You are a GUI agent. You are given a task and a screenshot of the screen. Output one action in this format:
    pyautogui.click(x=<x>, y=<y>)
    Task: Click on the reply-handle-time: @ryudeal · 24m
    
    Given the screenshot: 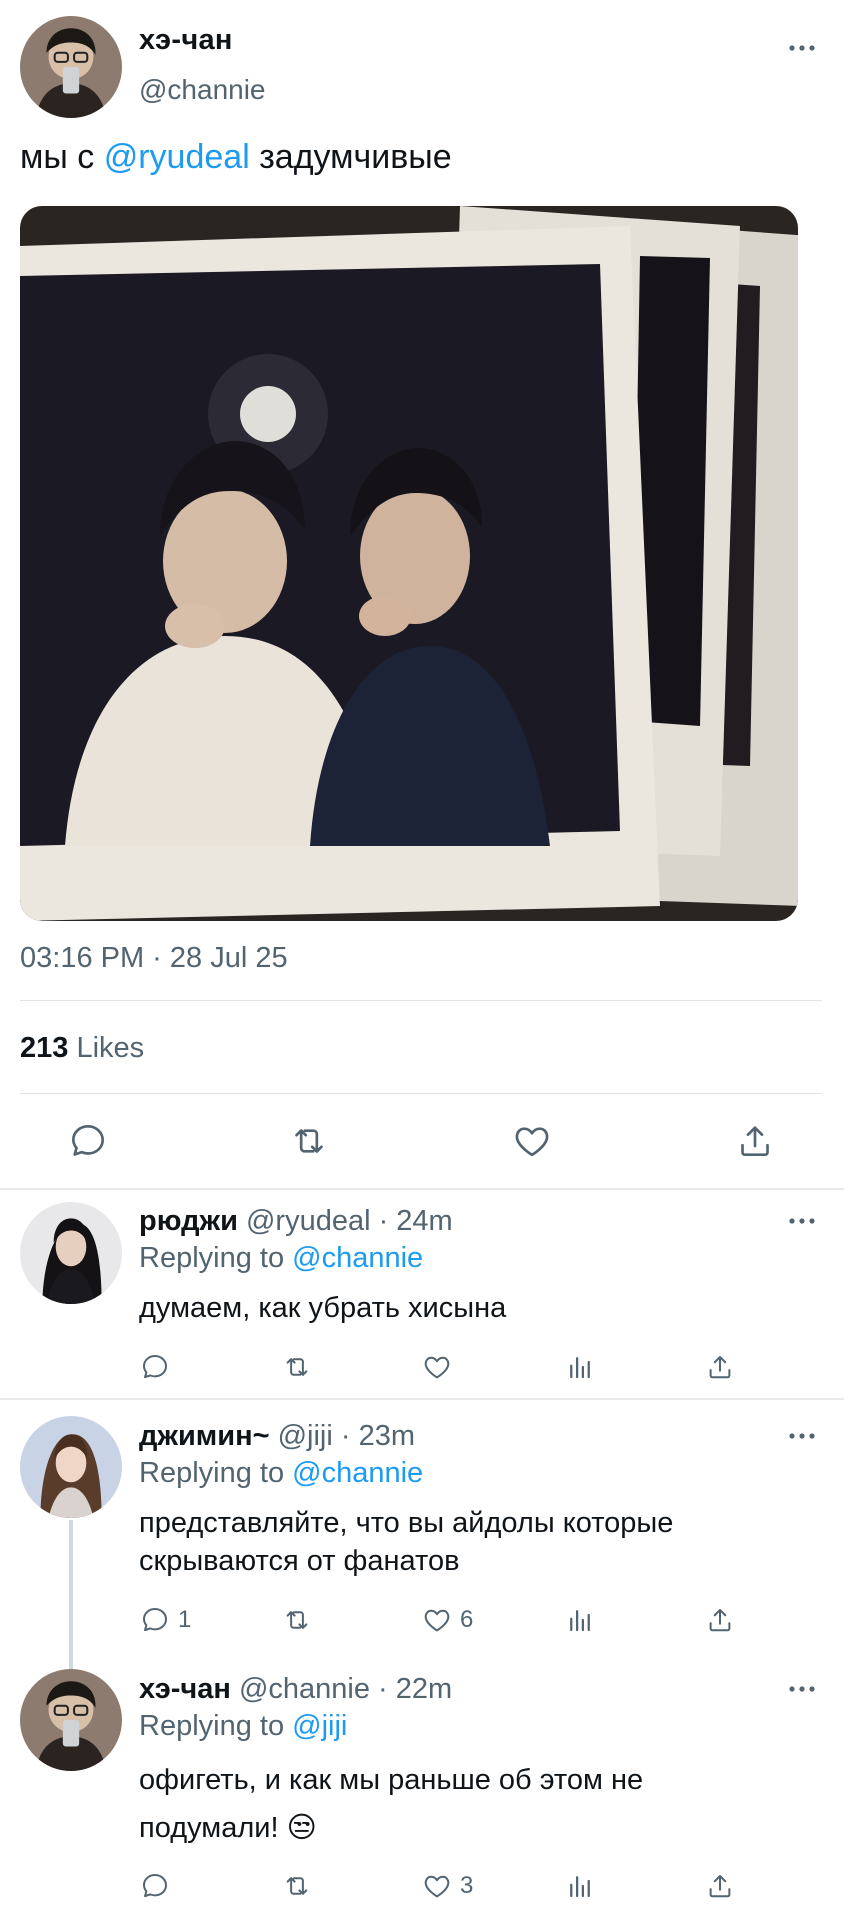 What is the action you would take?
    pyautogui.click(x=349, y=1221)
    